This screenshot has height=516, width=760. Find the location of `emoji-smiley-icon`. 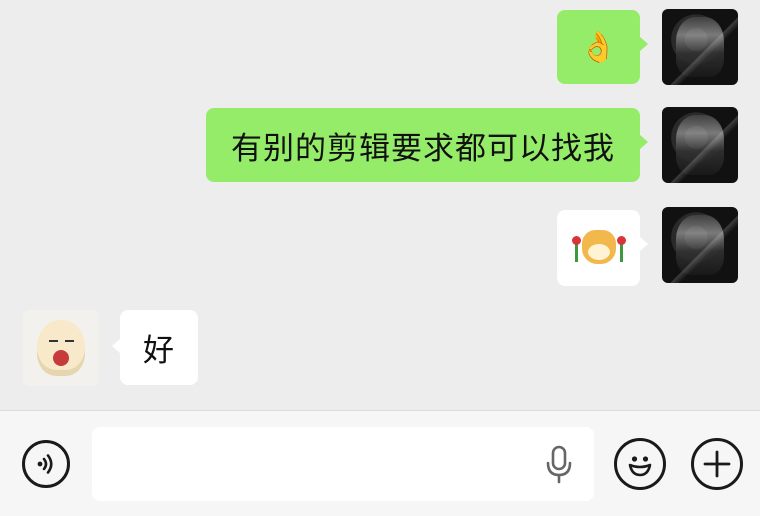

emoji-smiley-icon is located at coordinates (640, 466).